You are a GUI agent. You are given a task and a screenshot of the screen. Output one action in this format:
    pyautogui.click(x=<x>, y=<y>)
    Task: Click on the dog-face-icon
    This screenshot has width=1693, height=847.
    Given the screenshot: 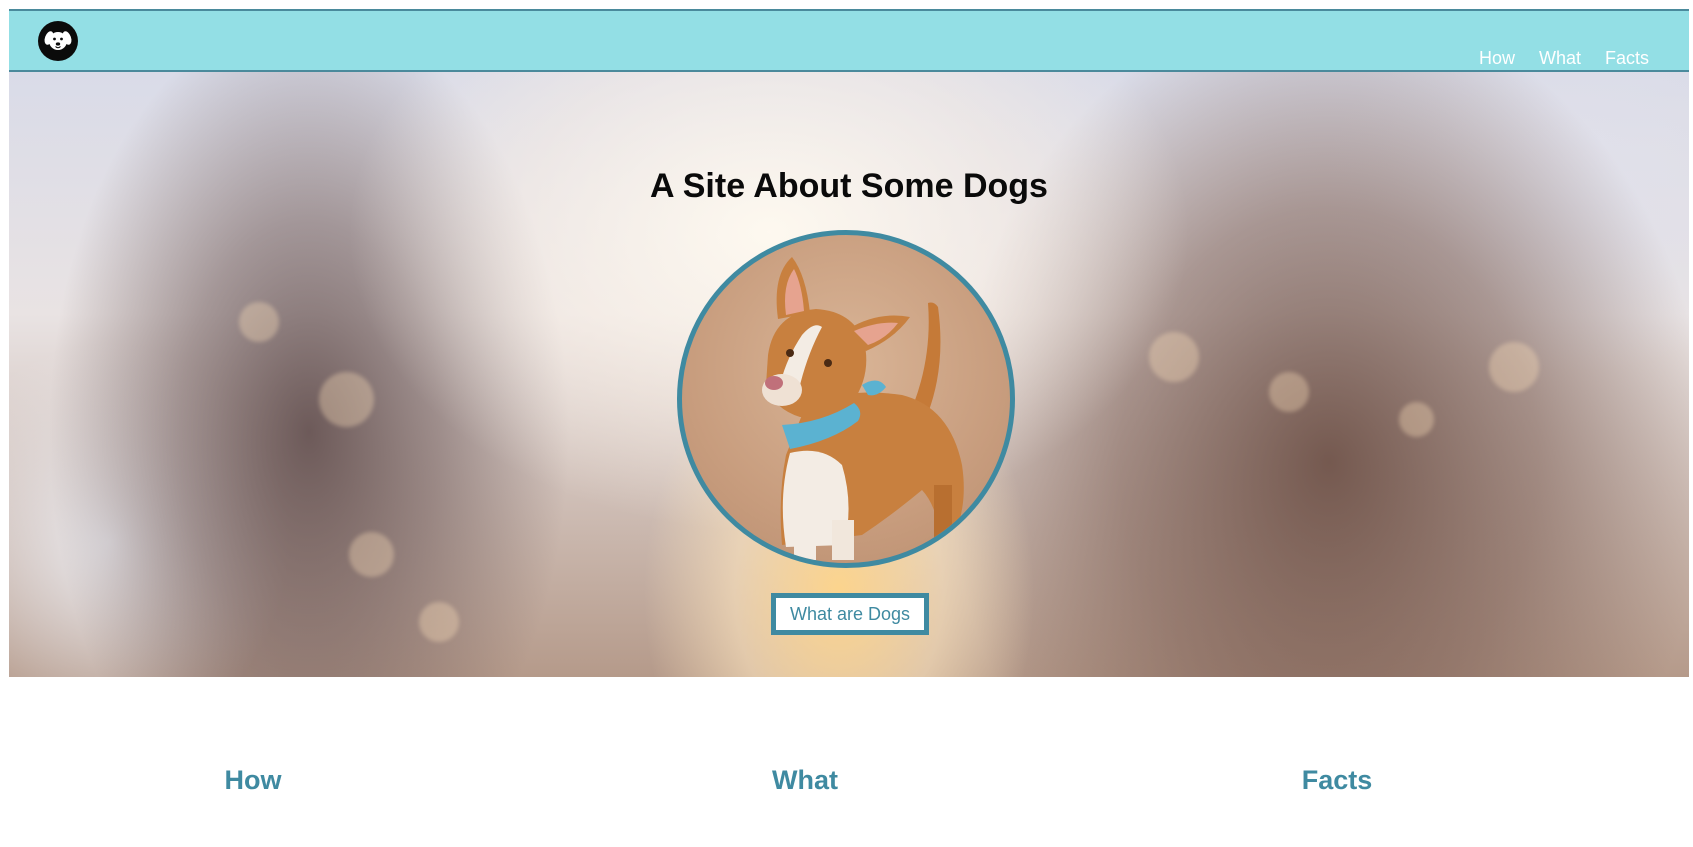 What is the action you would take?
    pyautogui.click(x=58, y=40)
    